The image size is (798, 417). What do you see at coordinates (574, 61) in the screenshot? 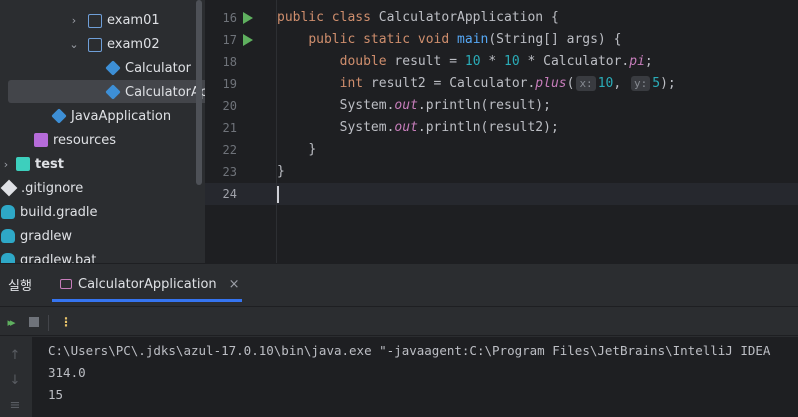
I see `code-text: * Calculator.` at bounding box center [574, 61].